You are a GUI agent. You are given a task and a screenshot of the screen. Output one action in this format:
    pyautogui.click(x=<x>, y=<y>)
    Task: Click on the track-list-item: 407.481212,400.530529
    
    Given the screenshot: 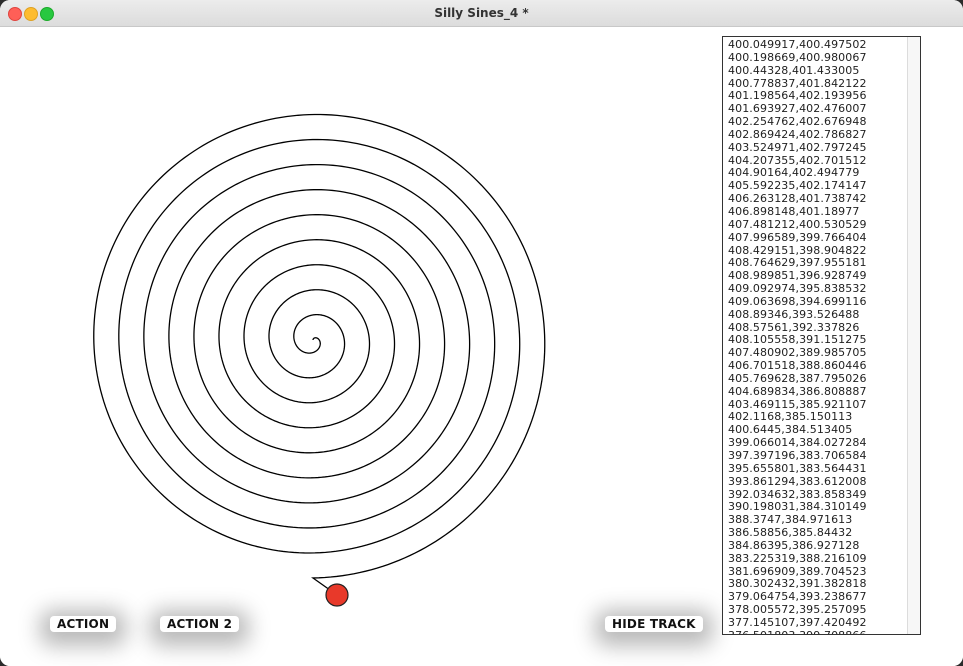 What is the action you would take?
    pyautogui.click(x=797, y=224)
    